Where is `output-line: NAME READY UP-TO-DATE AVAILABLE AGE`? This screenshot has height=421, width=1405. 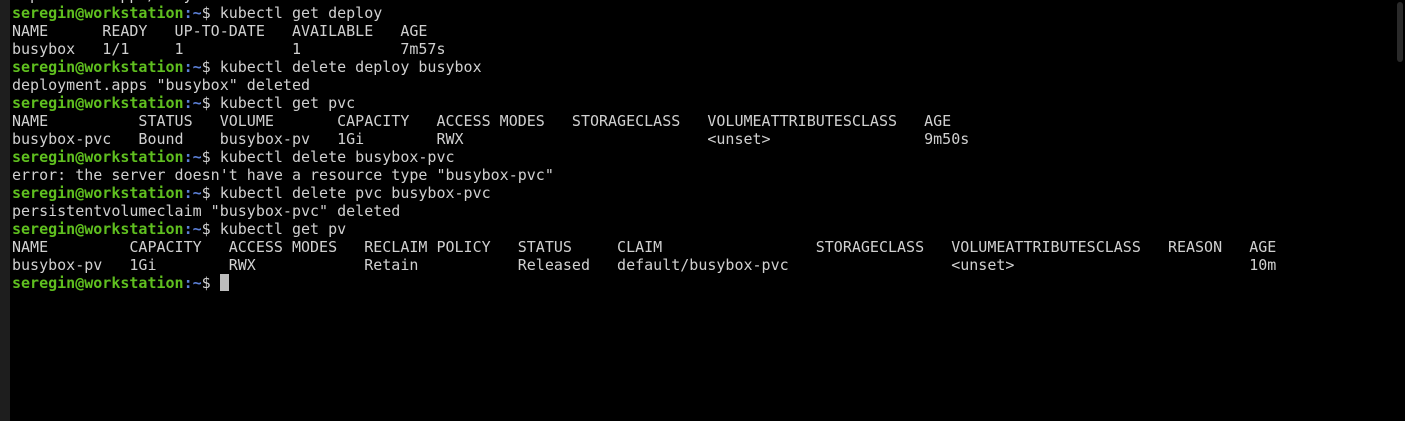
output-line: NAME READY UP-TO-DATE AVAILABLE AGE is located at coordinates (702, 31).